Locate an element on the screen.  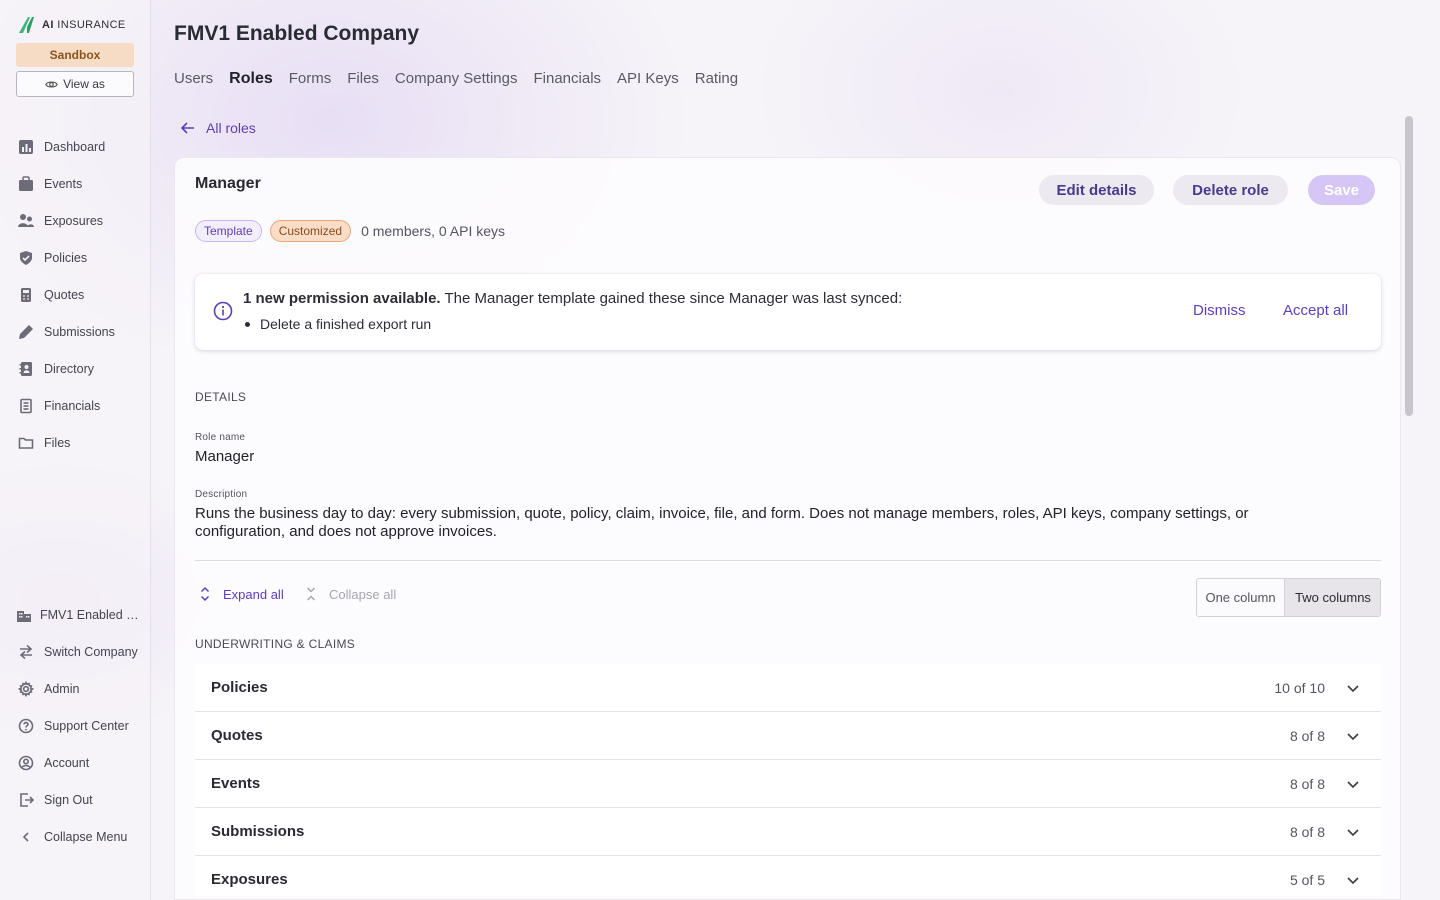
collapse-all-label: Collapse all is located at coordinates (363, 594).